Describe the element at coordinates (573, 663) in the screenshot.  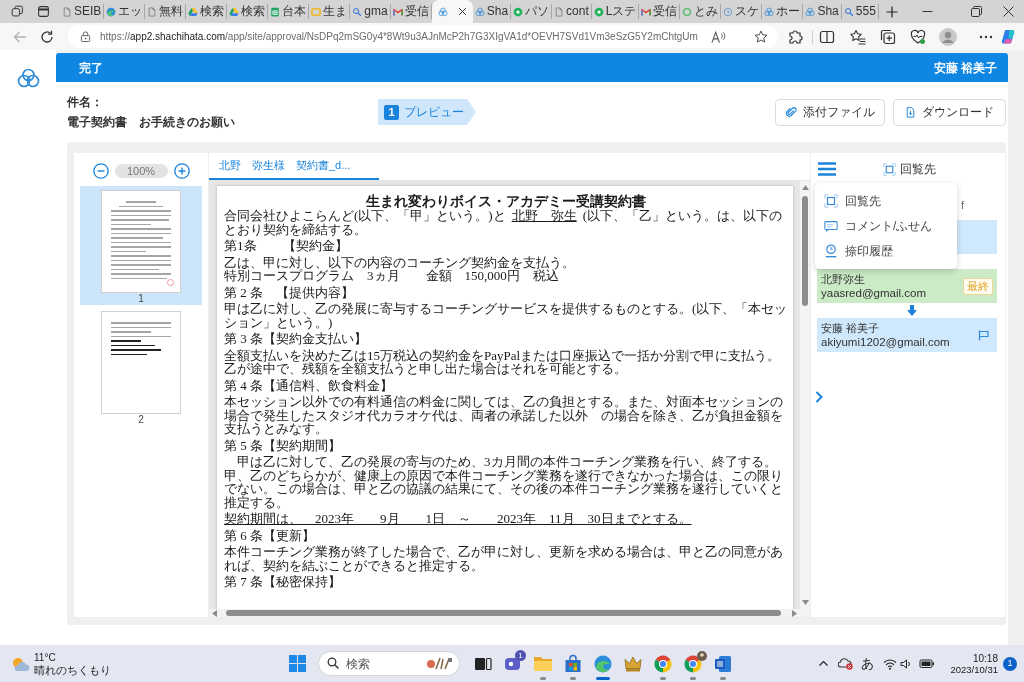
I see `shopping-bag-icon` at that location.